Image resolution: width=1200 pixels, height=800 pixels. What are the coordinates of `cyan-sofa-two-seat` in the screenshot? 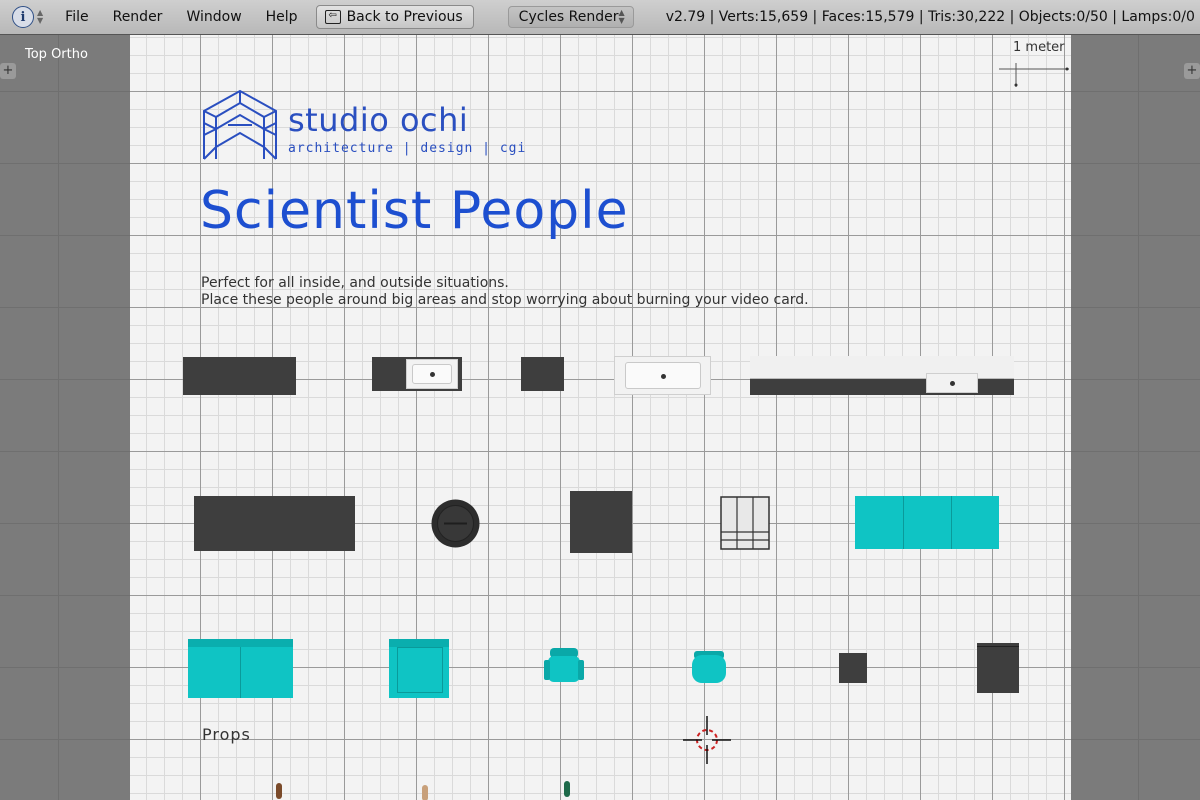 It's located at (240, 668).